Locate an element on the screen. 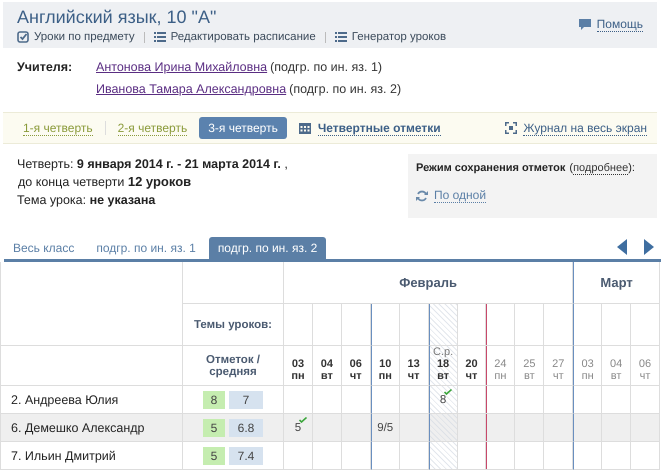  quarter-marks-link: Четвертные отметки is located at coordinates (379, 128).